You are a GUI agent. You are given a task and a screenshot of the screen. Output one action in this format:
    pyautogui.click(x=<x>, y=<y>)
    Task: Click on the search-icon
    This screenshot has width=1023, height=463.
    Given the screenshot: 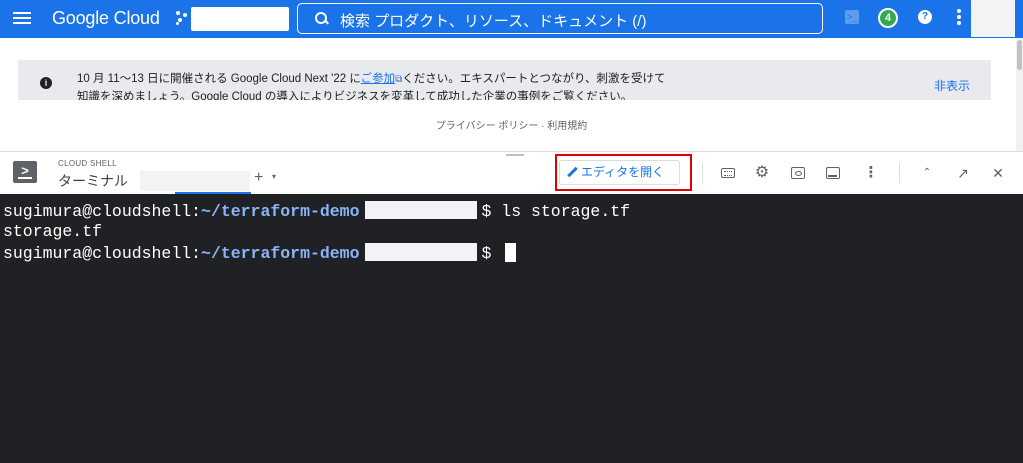 What is the action you would take?
    pyautogui.click(x=321, y=18)
    